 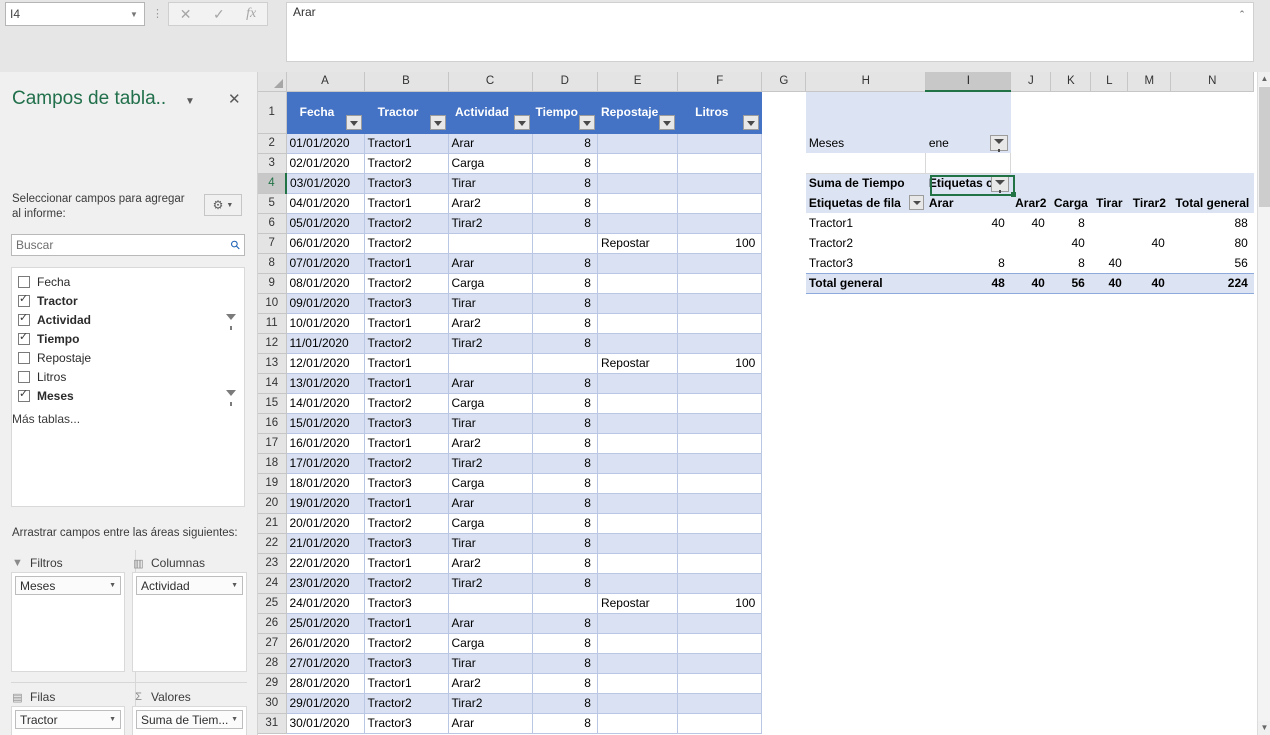 What do you see at coordinates (1109, 643) in the screenshot?
I see `empty-cell-L27` at bounding box center [1109, 643].